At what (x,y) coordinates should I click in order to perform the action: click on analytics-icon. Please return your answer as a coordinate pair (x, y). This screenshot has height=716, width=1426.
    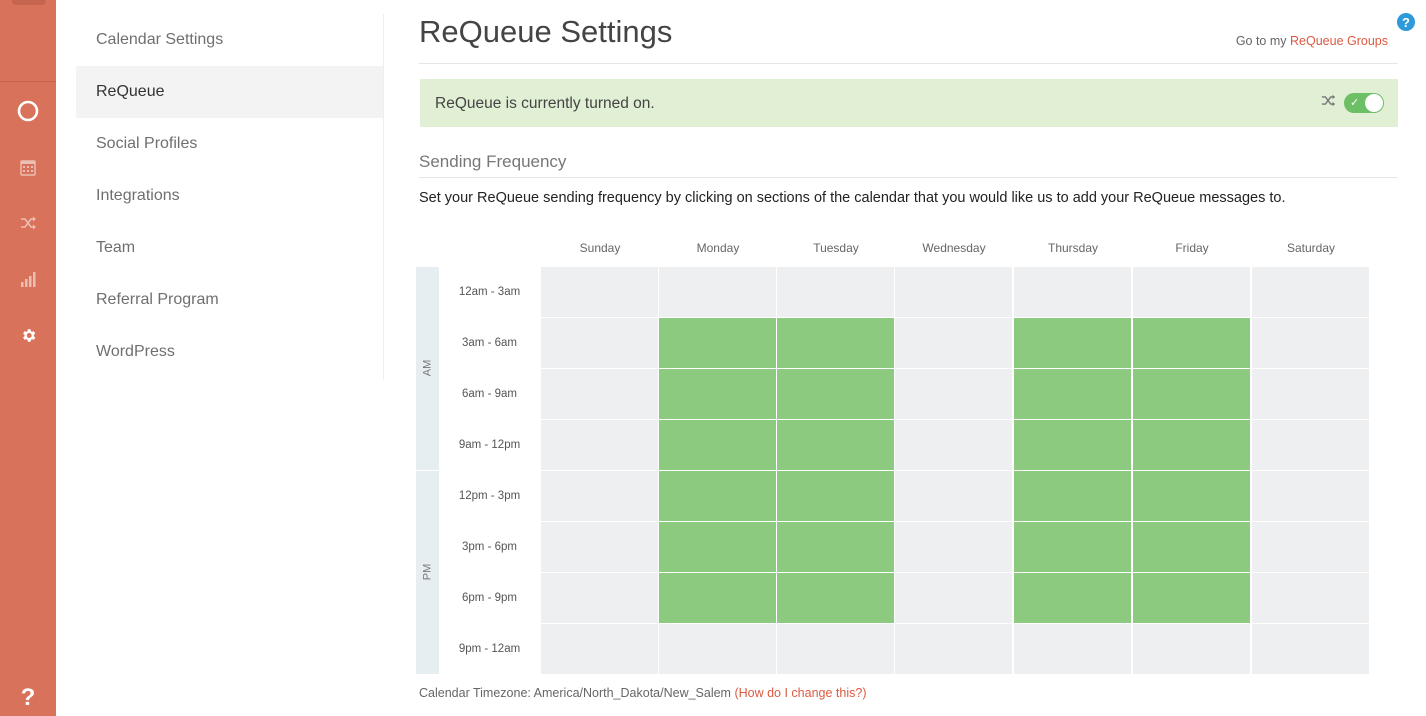
    Looking at the image, I should click on (28, 279).